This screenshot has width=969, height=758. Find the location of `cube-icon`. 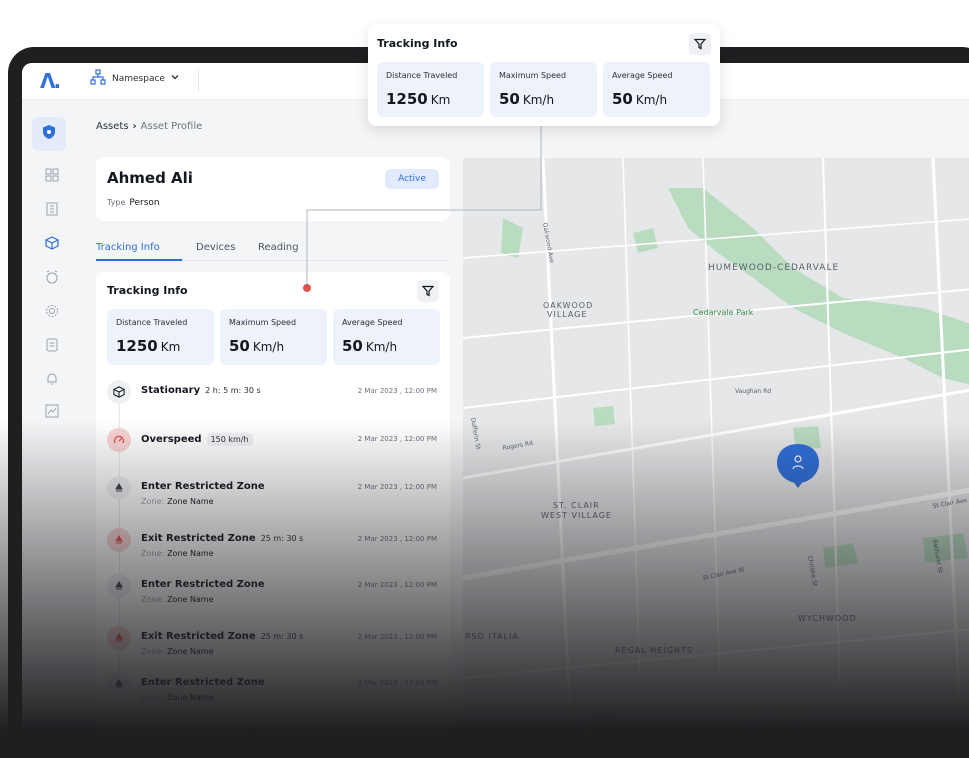

cube-icon is located at coordinates (52, 244).